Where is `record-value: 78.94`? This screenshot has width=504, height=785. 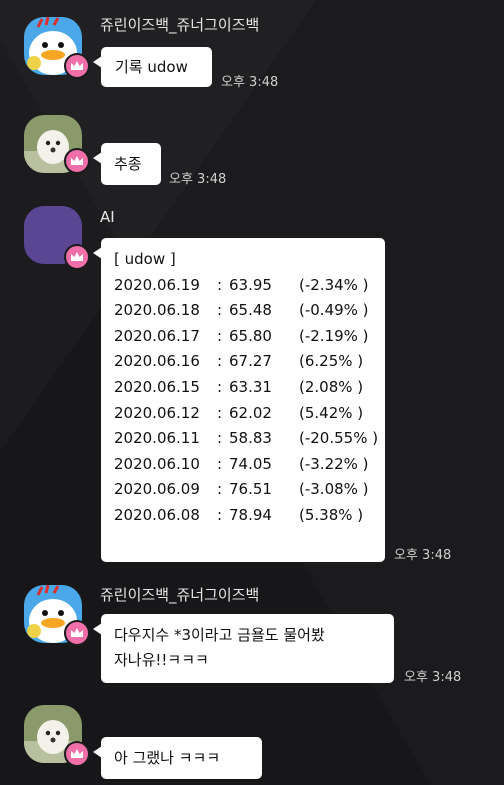
record-value: 78.94 is located at coordinates (250, 514).